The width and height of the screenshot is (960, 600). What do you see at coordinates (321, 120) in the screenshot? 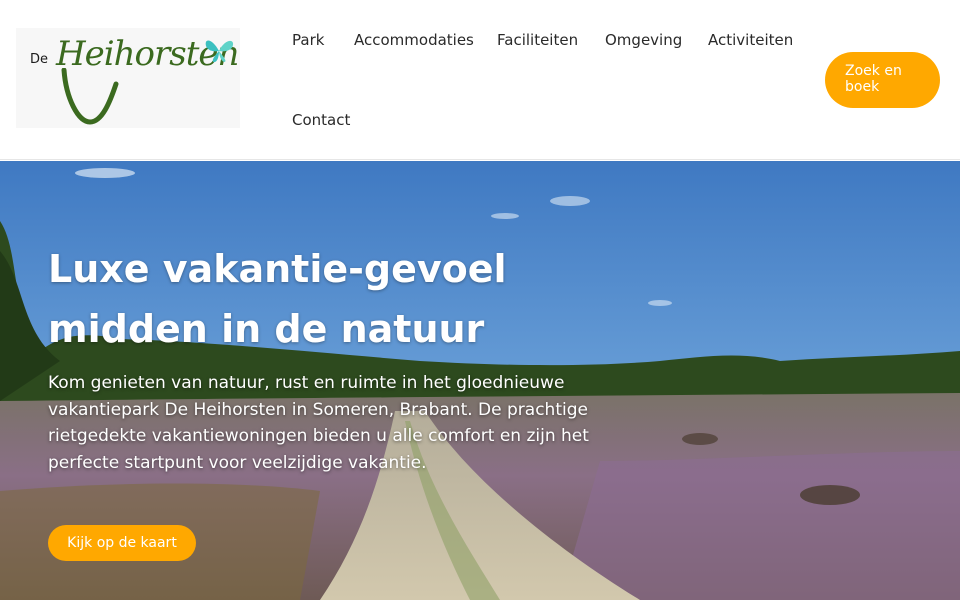
I see `nav-item-contact: Contact` at bounding box center [321, 120].